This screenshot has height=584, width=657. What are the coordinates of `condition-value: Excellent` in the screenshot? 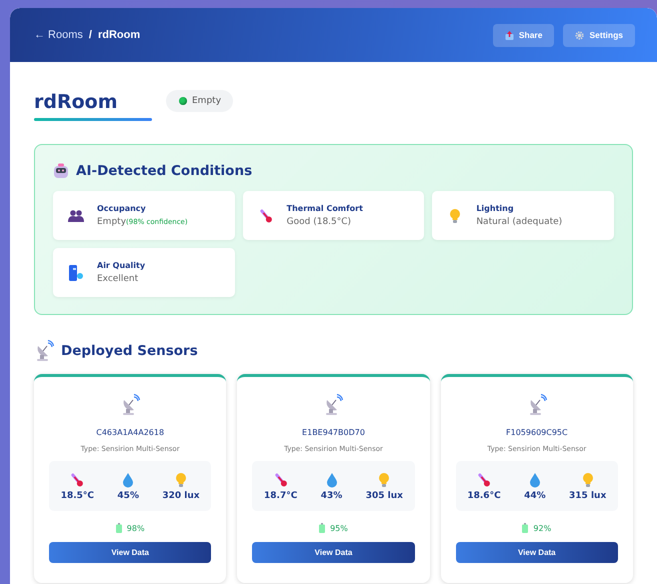 It's located at (118, 279).